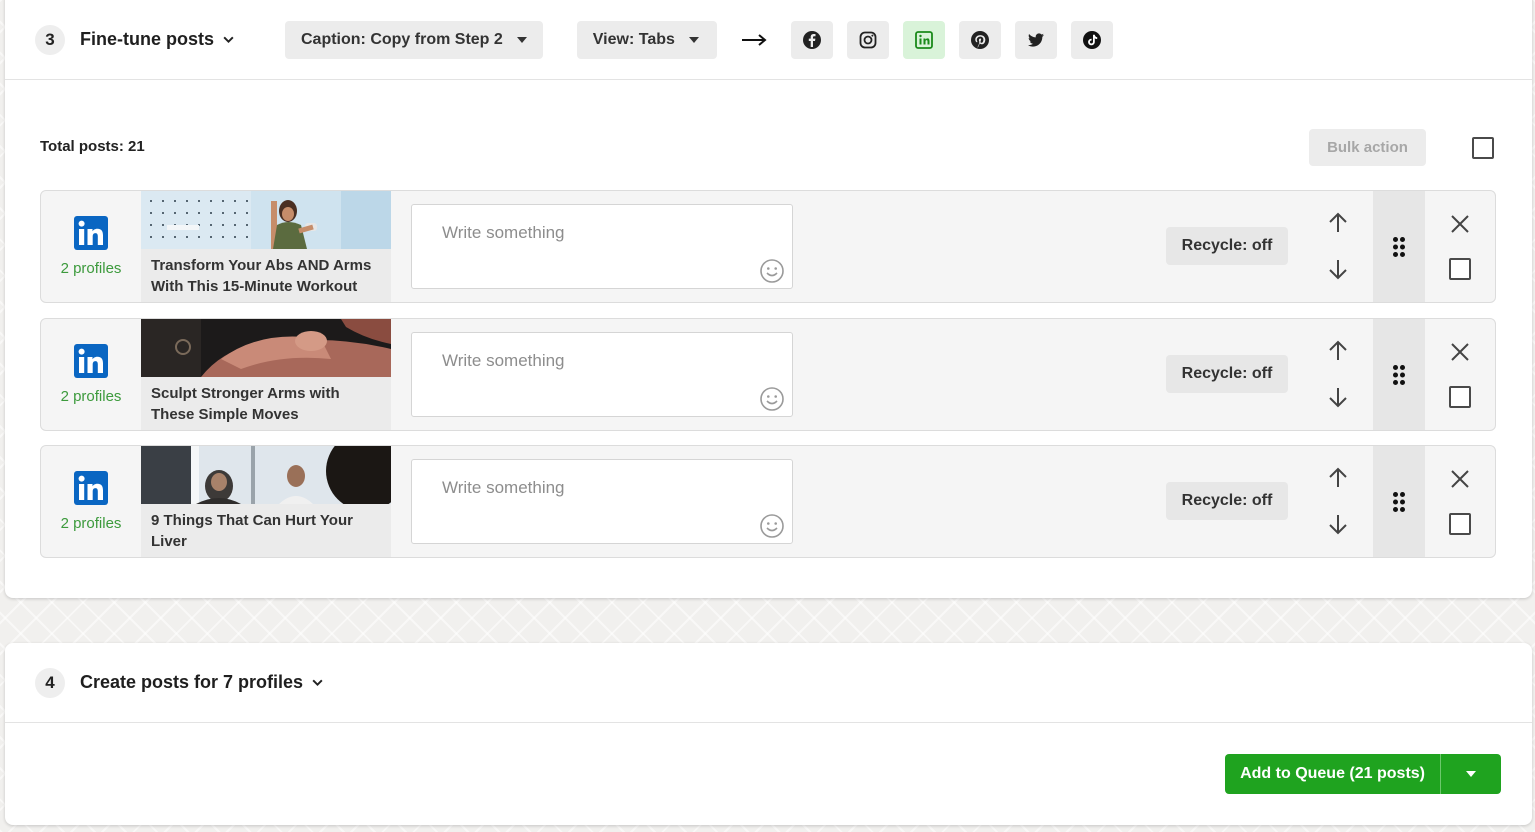  I want to click on network-filter-group, so click(951, 39).